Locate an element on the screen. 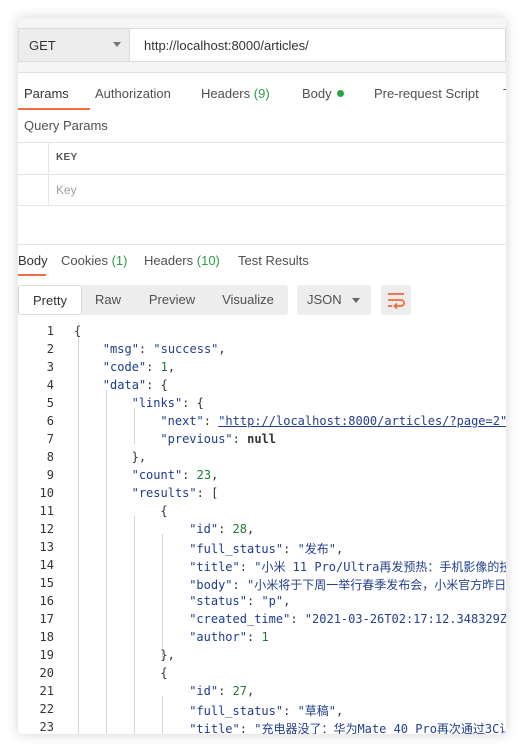  line-number: 8 is located at coordinates (50, 457).